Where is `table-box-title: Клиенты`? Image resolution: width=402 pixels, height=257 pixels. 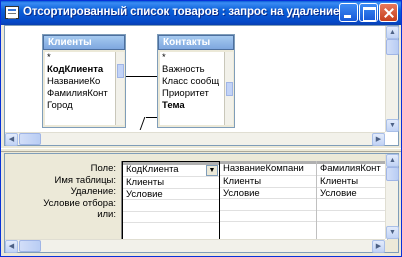
table-box-title: Клиенты is located at coordinates (84, 42).